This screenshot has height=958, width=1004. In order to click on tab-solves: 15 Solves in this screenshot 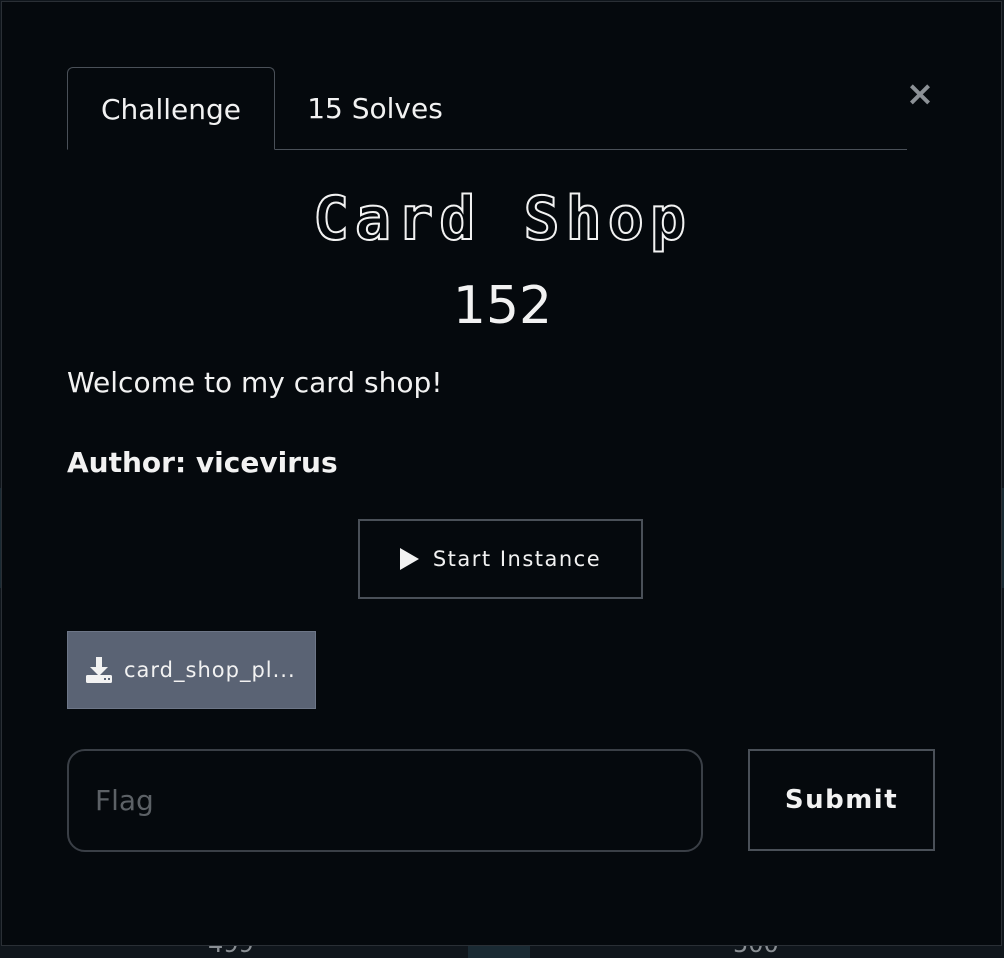, I will do `click(375, 108)`.